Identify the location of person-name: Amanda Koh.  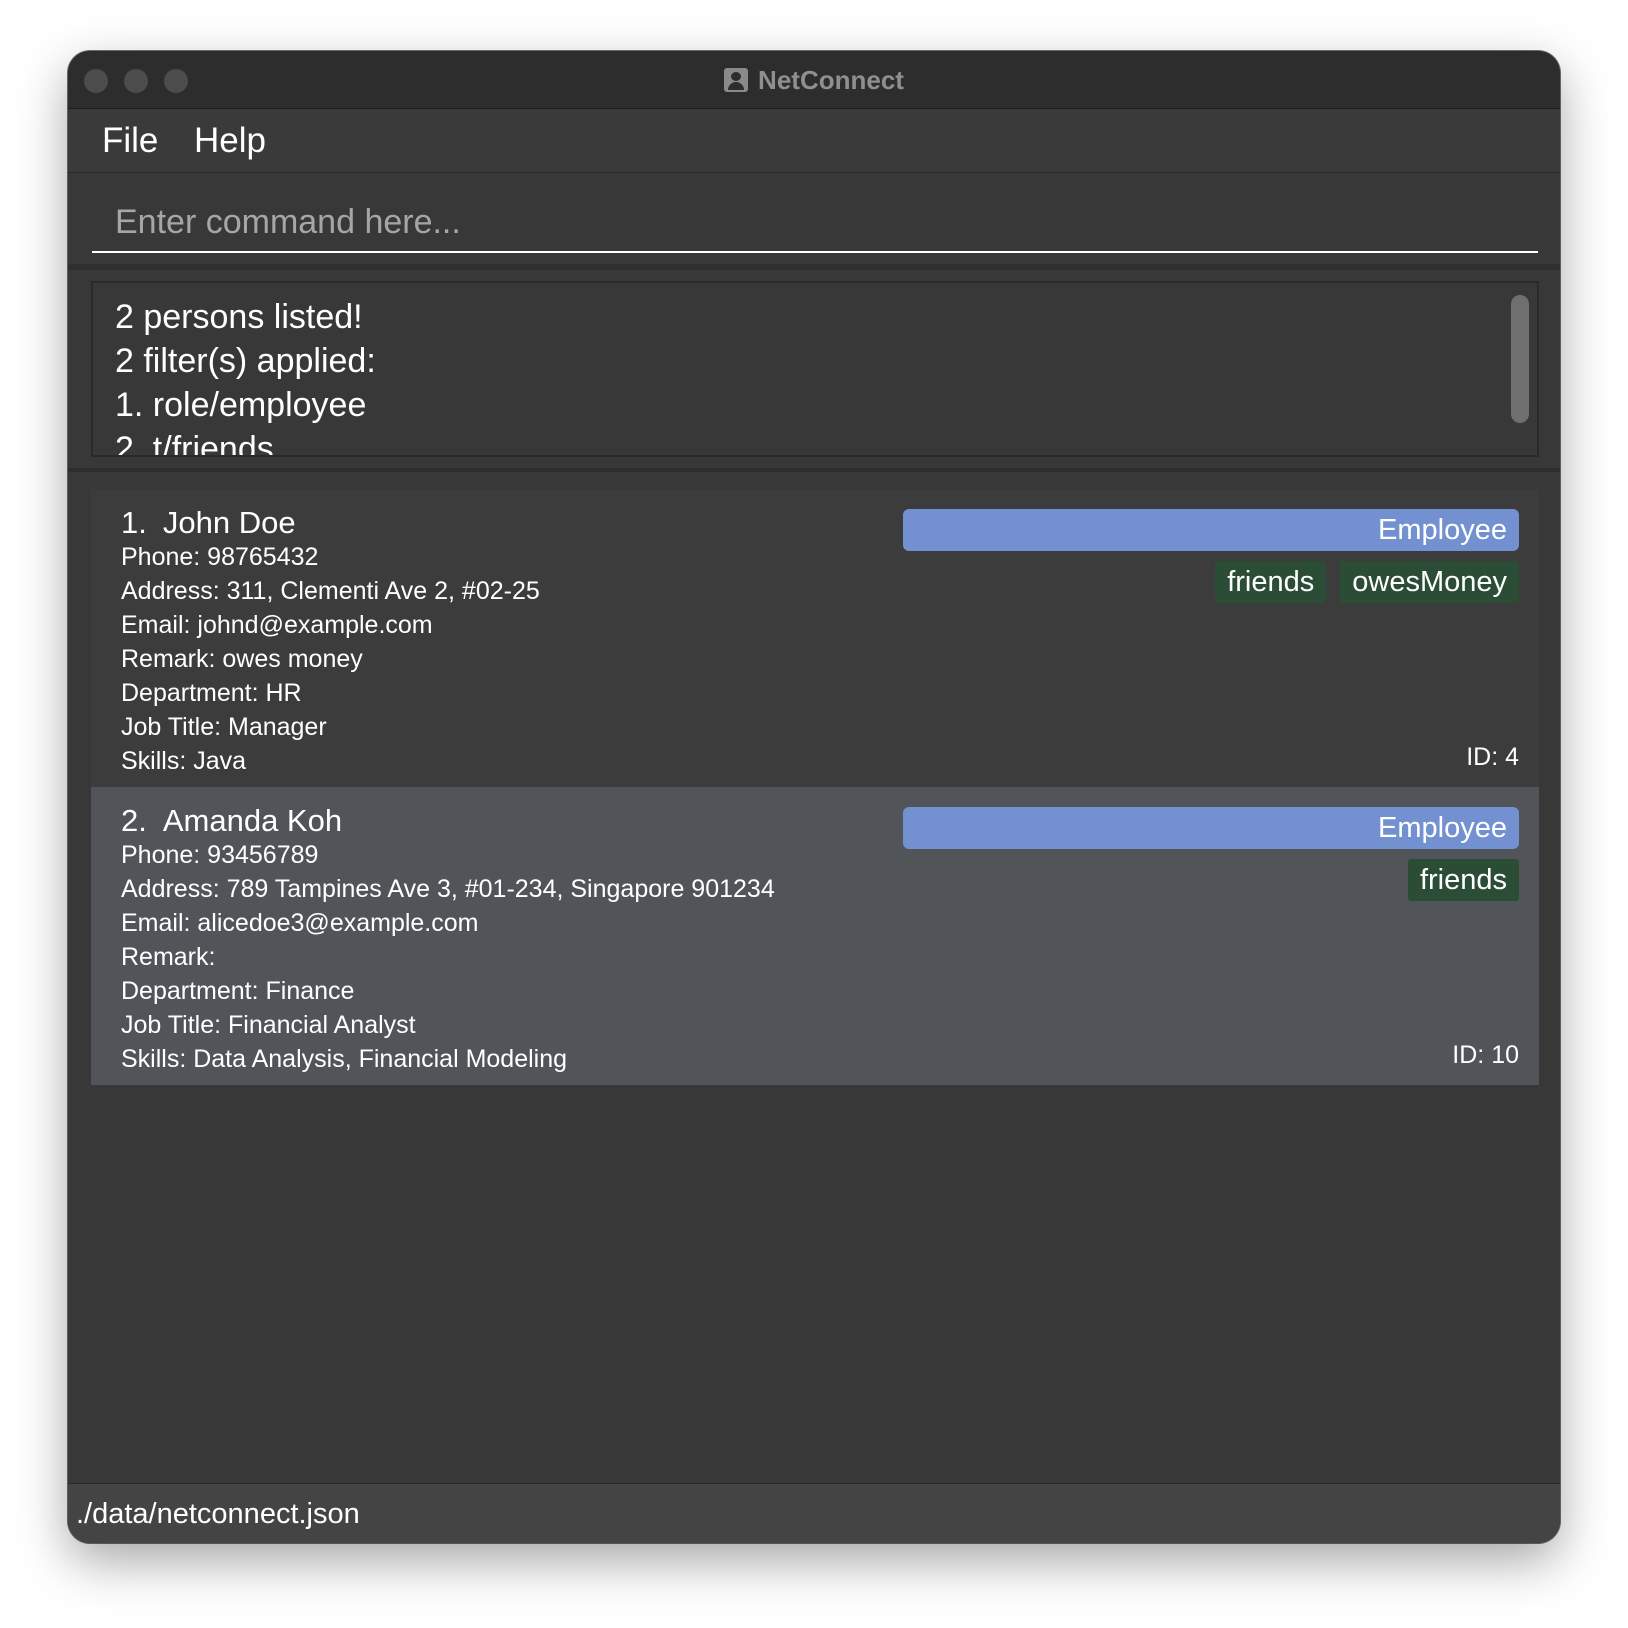
(252, 820).